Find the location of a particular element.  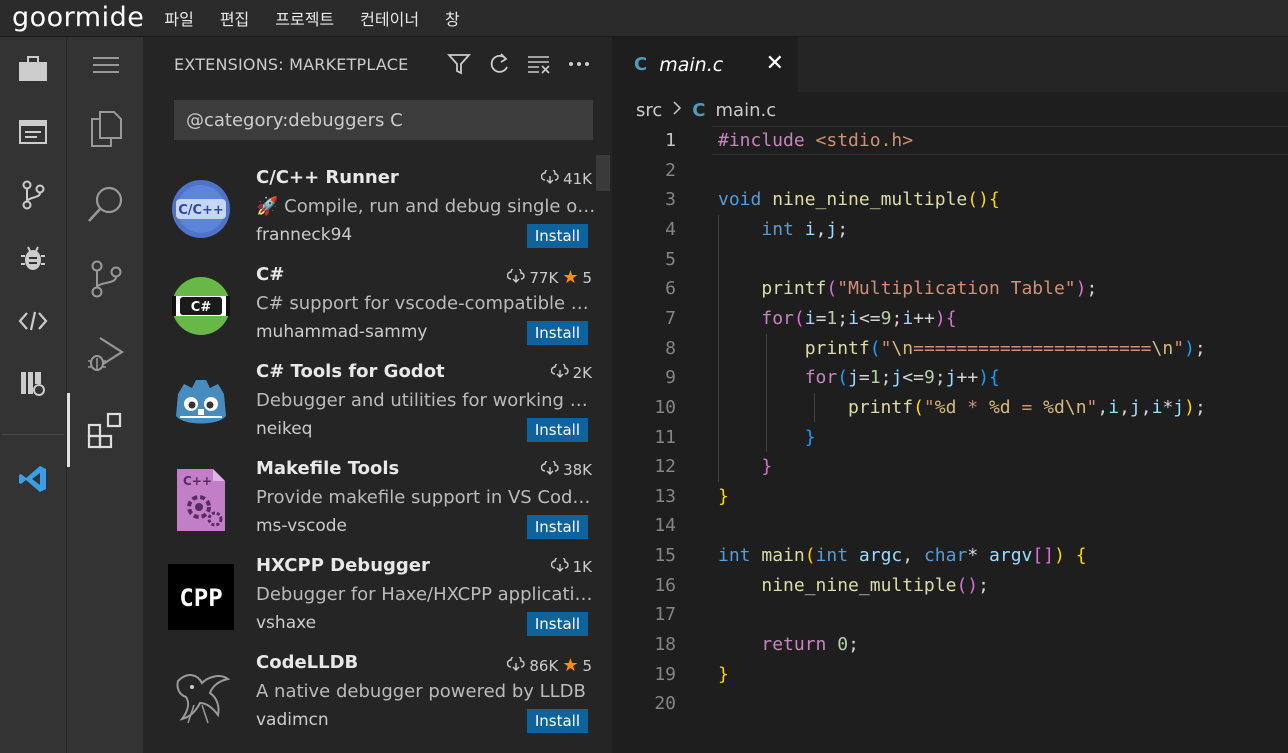

menu-window: 창 is located at coordinates (452, 18).